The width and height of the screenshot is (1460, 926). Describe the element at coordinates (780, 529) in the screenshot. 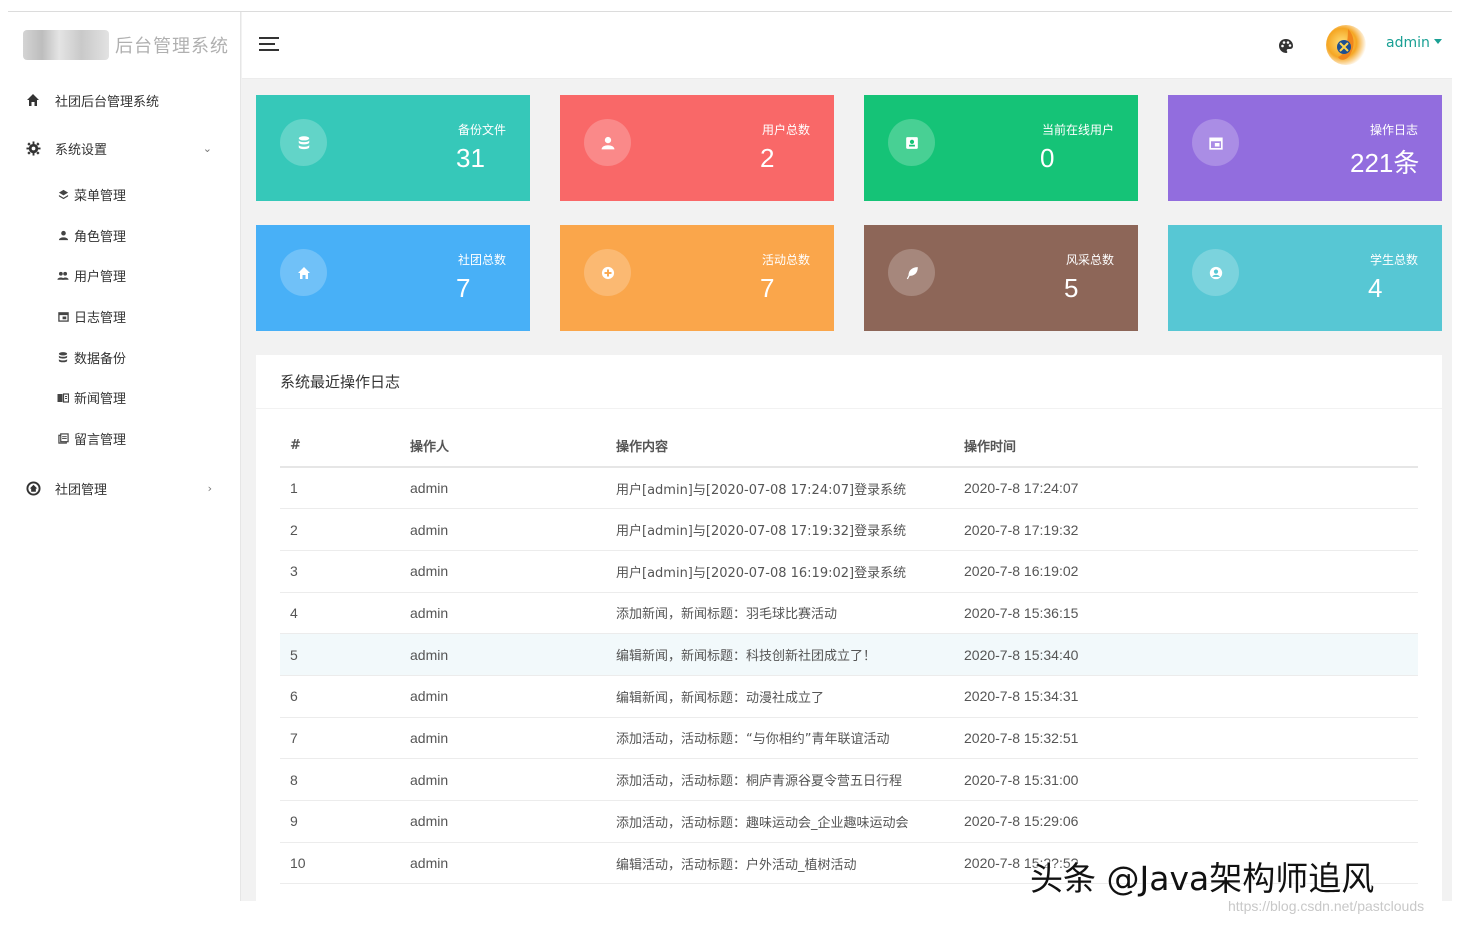

I see `row-content: 用户[admin]与[2020-07-08 17:19:32]登录系统` at that location.